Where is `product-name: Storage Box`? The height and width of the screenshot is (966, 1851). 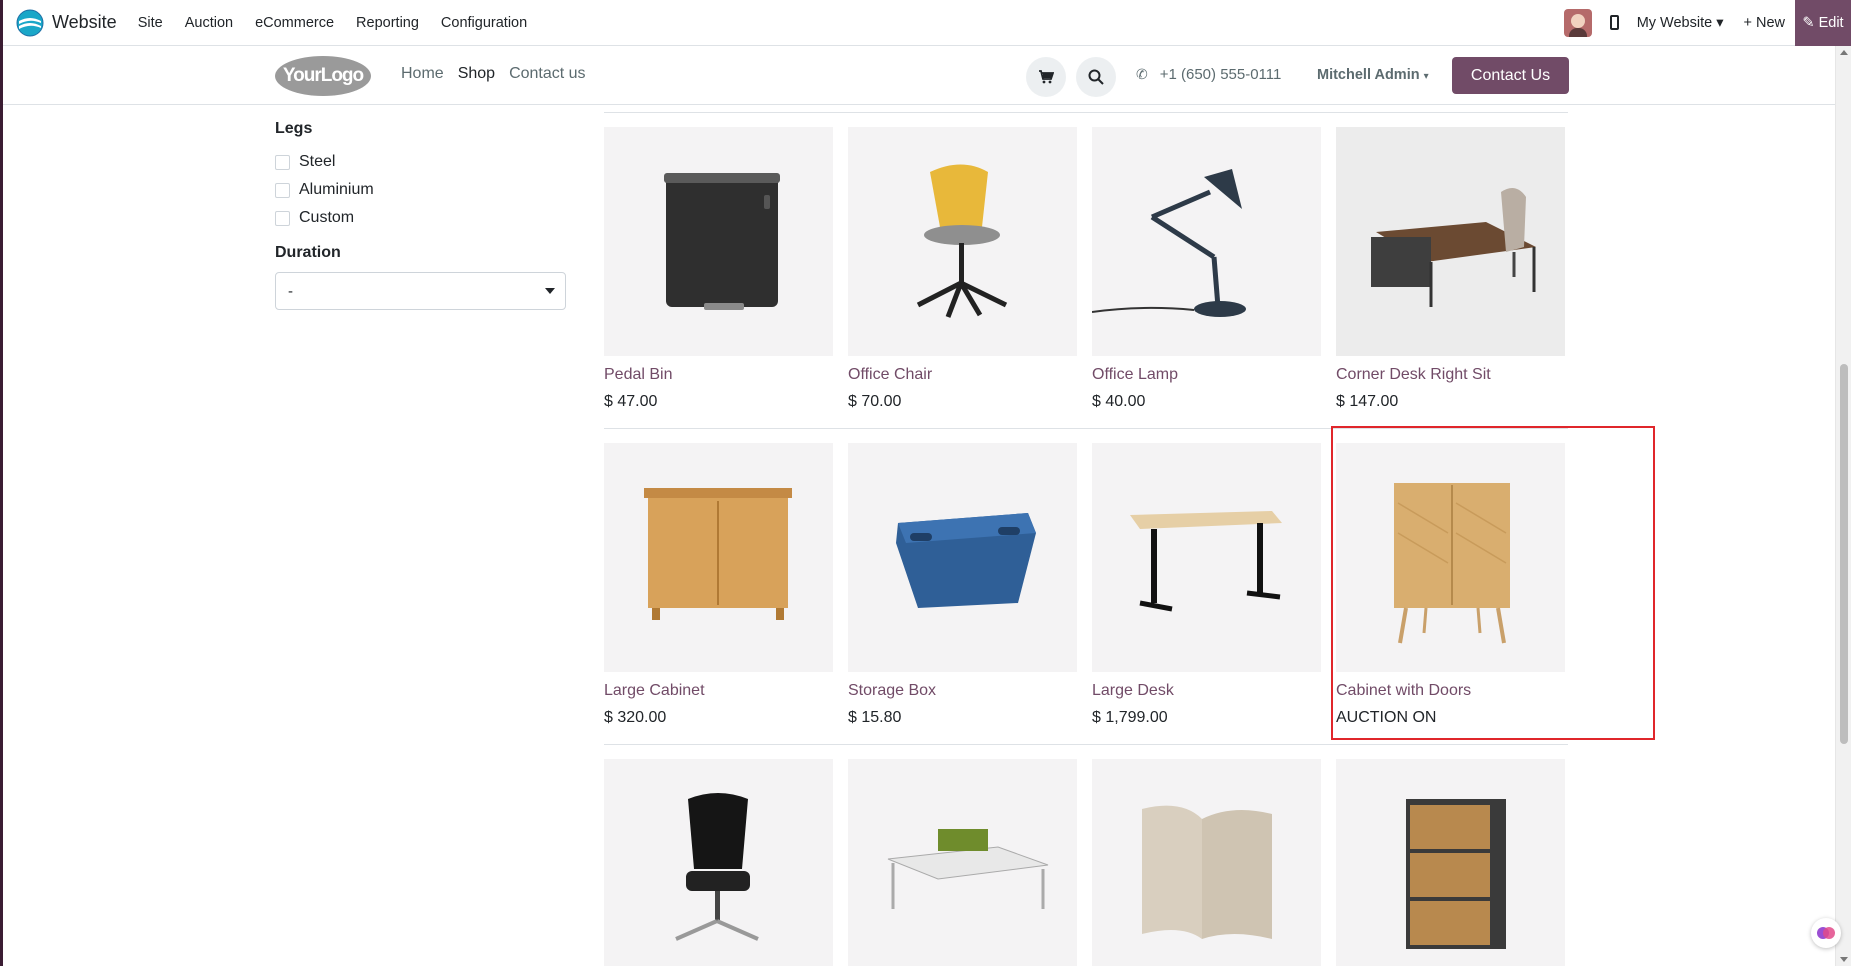 product-name: Storage Box is located at coordinates (962, 691).